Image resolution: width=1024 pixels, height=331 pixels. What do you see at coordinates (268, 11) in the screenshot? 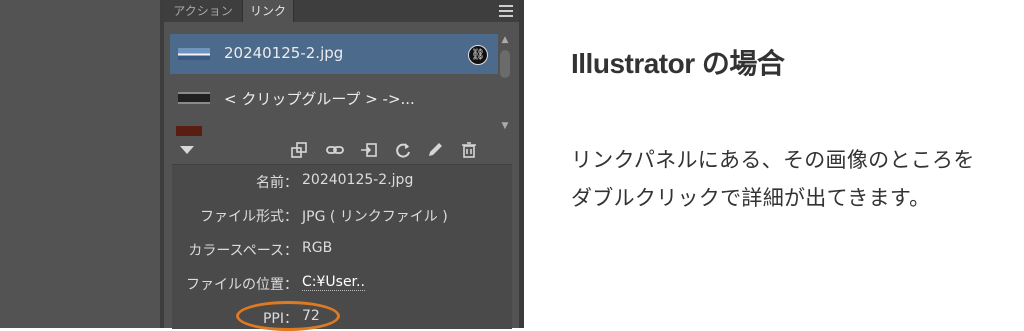
I see `tab-links: リンク` at bounding box center [268, 11].